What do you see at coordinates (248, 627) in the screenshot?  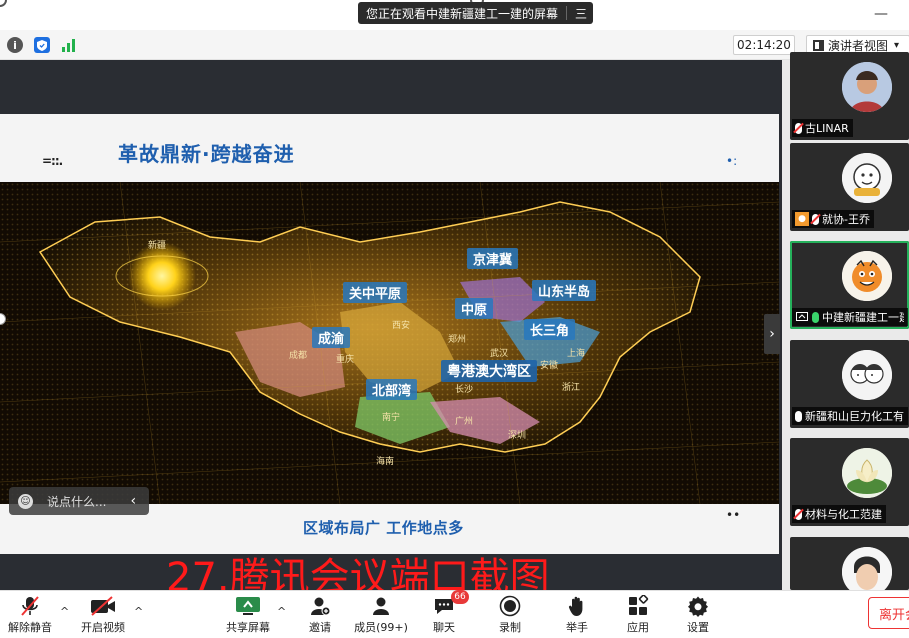 I see `share-screen-label: 共享屏幕` at bounding box center [248, 627].